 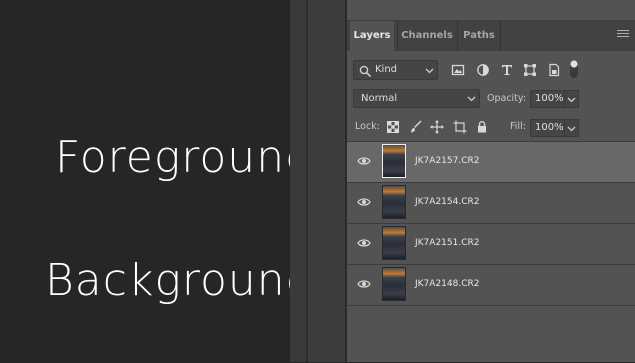 What do you see at coordinates (479, 36) in the screenshot?
I see `tab-paths: Paths` at bounding box center [479, 36].